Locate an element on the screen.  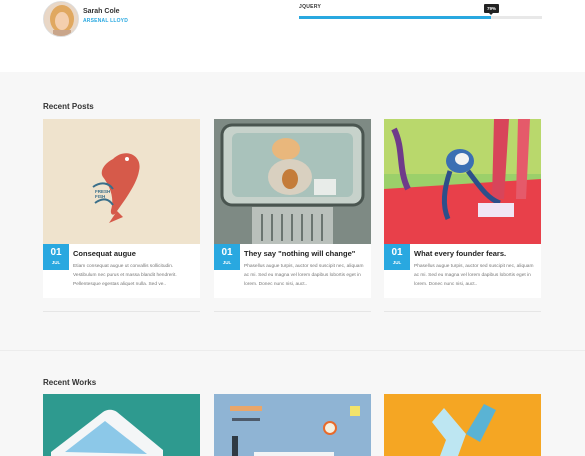
section-separator is located at coordinates (292, 350).